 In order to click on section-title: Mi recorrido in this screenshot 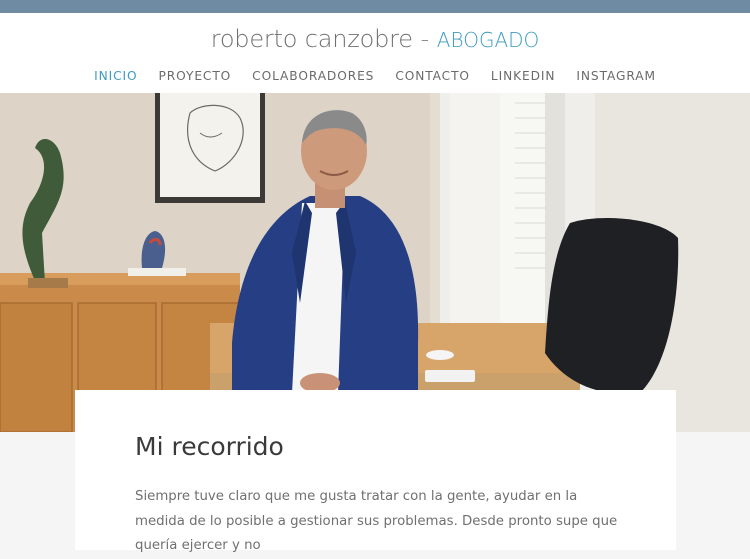, I will do `click(209, 446)`.